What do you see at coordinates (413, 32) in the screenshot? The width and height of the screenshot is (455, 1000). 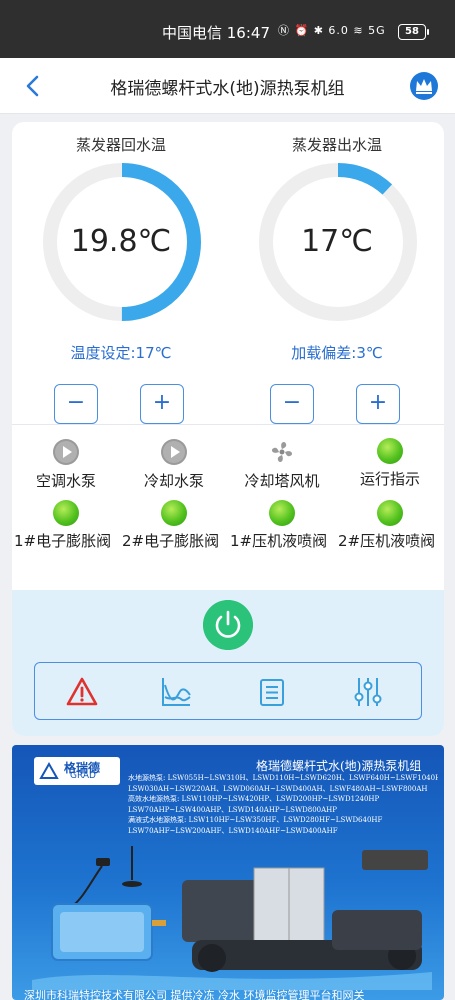 I see `battery-icon: 58` at bounding box center [413, 32].